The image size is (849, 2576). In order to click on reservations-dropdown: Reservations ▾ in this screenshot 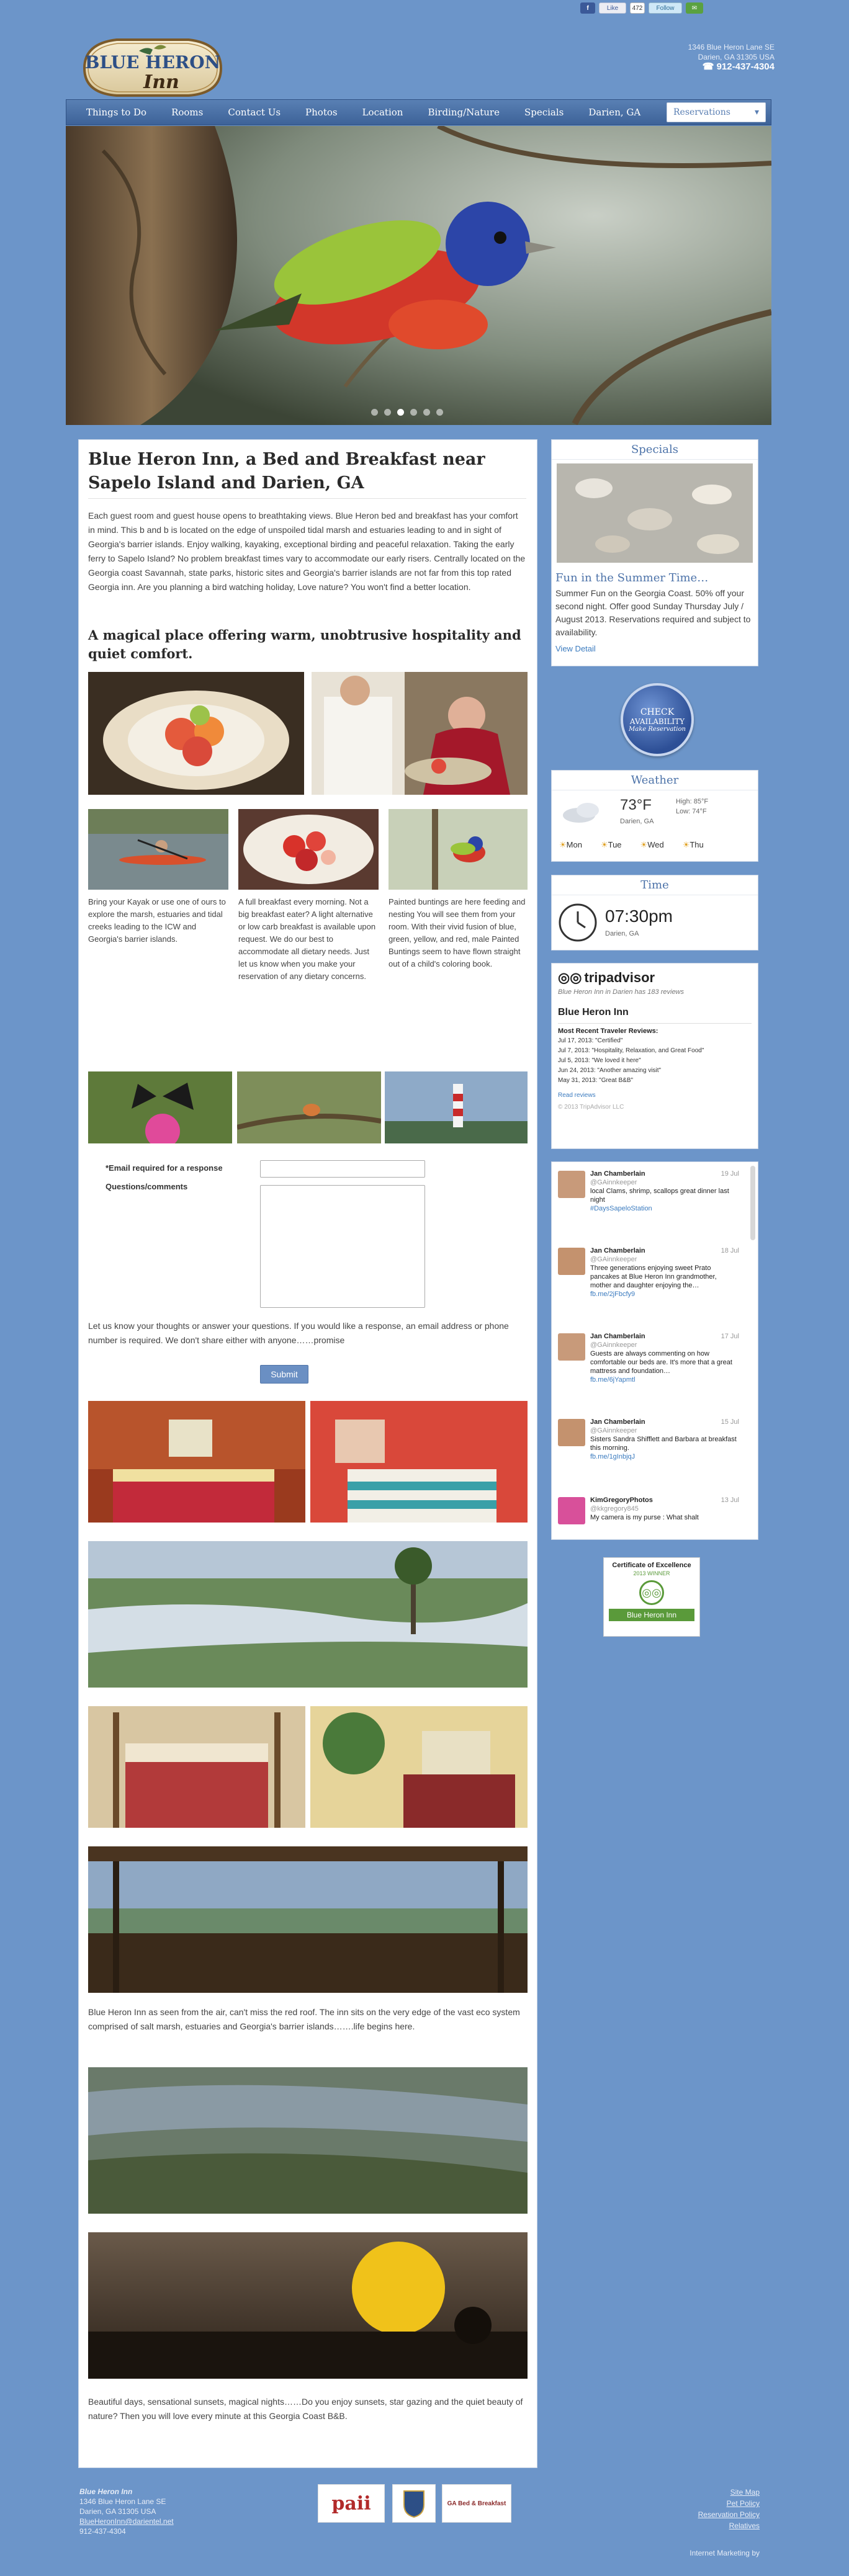, I will do `click(716, 112)`.